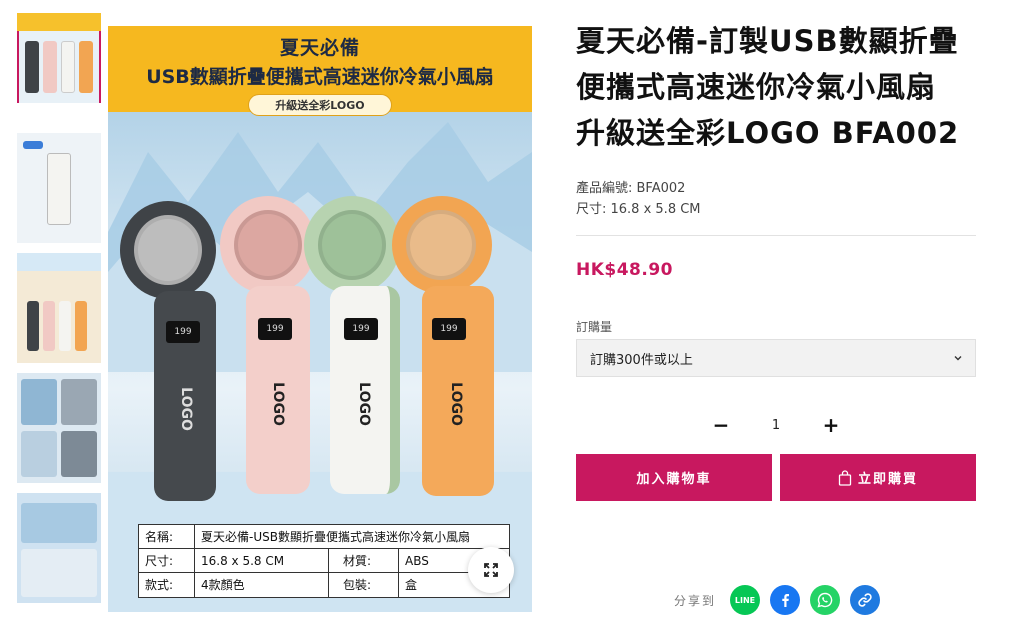 The width and height of the screenshot is (1029, 626). Describe the element at coordinates (175, 356) in the screenshot. I see `fan-black: 199 LOGO` at that location.